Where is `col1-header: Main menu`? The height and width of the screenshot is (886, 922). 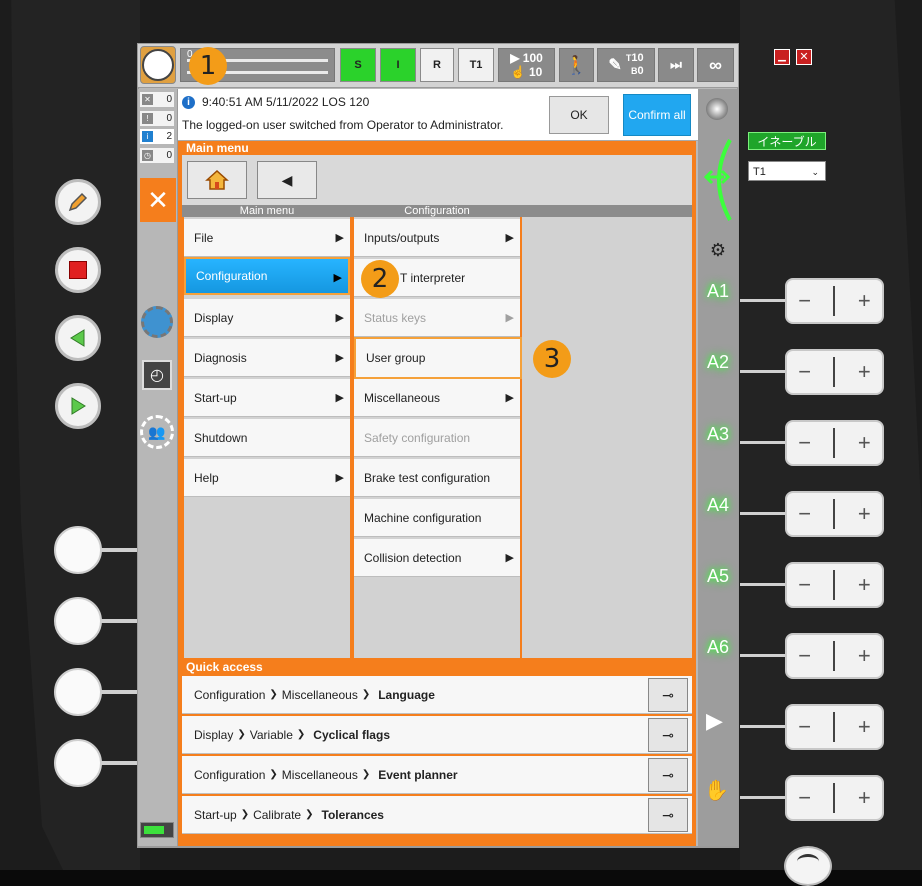
col1-header: Main menu is located at coordinates (267, 211).